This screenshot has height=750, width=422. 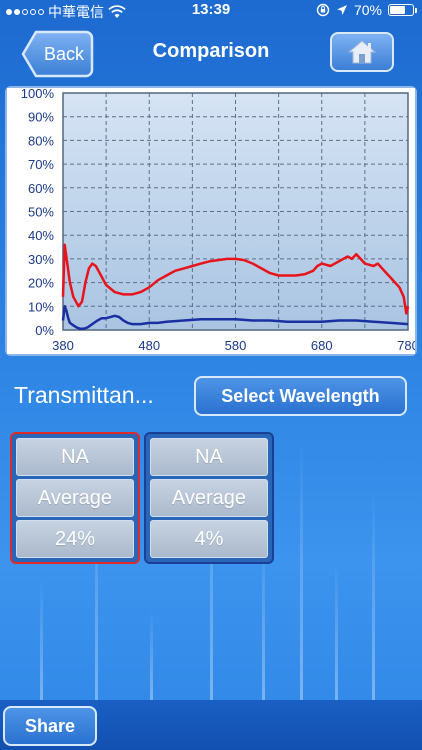 I want to click on x-tick-label: 480, so click(x=149, y=345).